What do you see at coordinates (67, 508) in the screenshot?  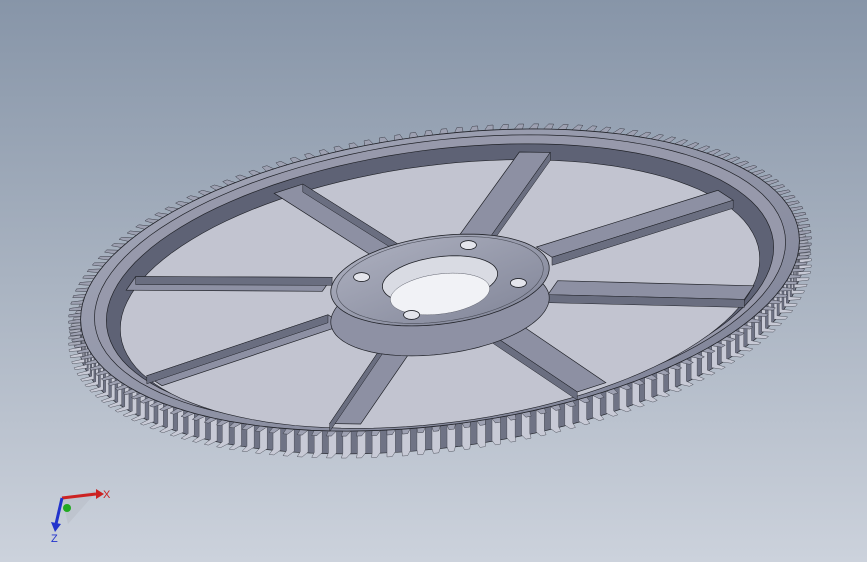 I see `y-axis-indicator` at bounding box center [67, 508].